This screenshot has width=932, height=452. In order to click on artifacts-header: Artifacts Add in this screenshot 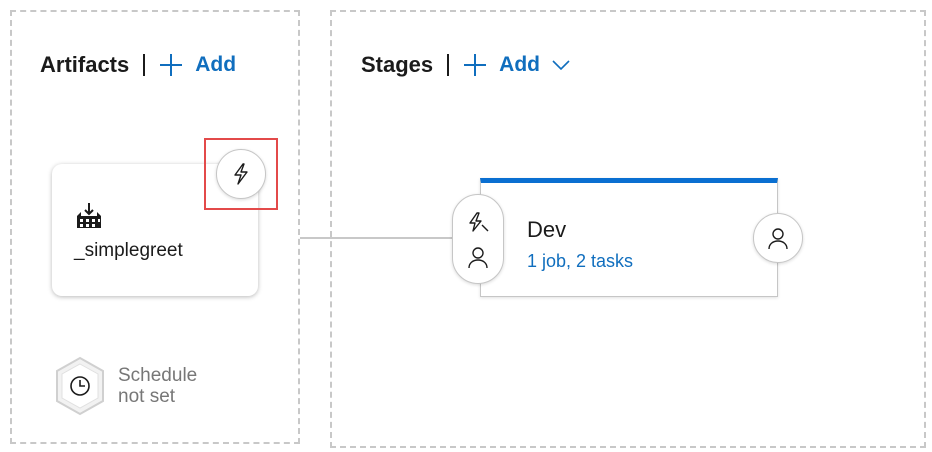, I will do `click(138, 65)`.